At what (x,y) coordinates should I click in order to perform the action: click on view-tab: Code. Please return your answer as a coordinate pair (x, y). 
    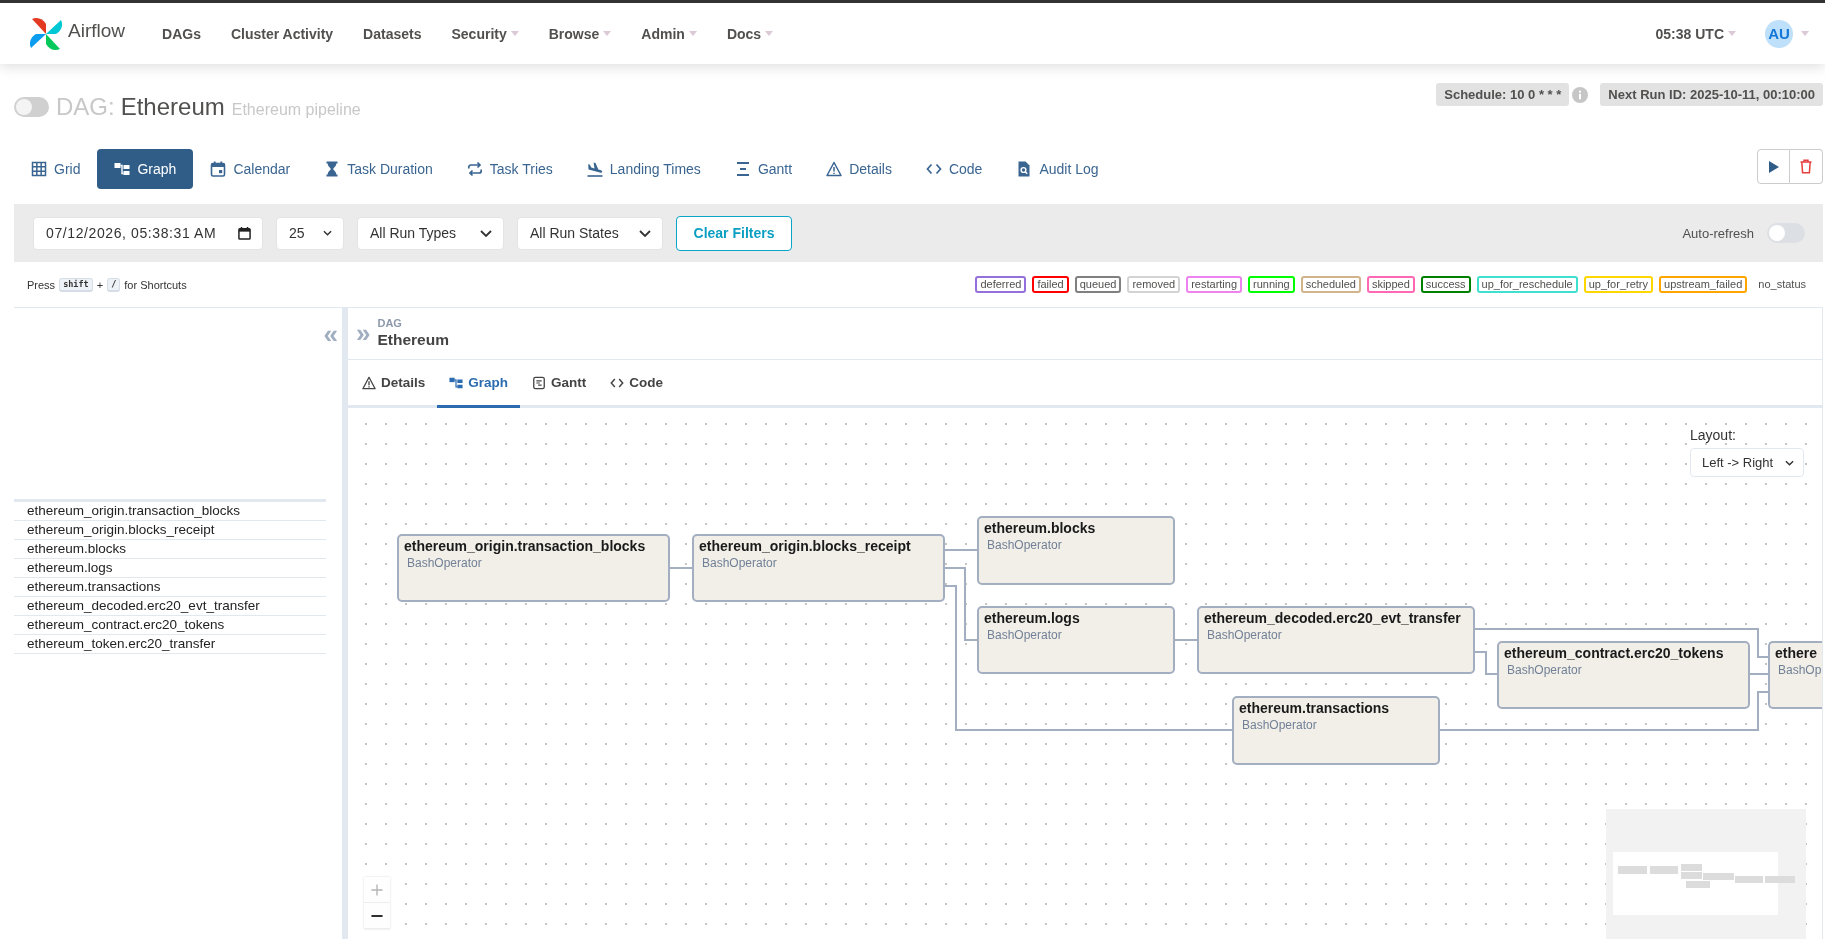
    Looking at the image, I should click on (954, 169).